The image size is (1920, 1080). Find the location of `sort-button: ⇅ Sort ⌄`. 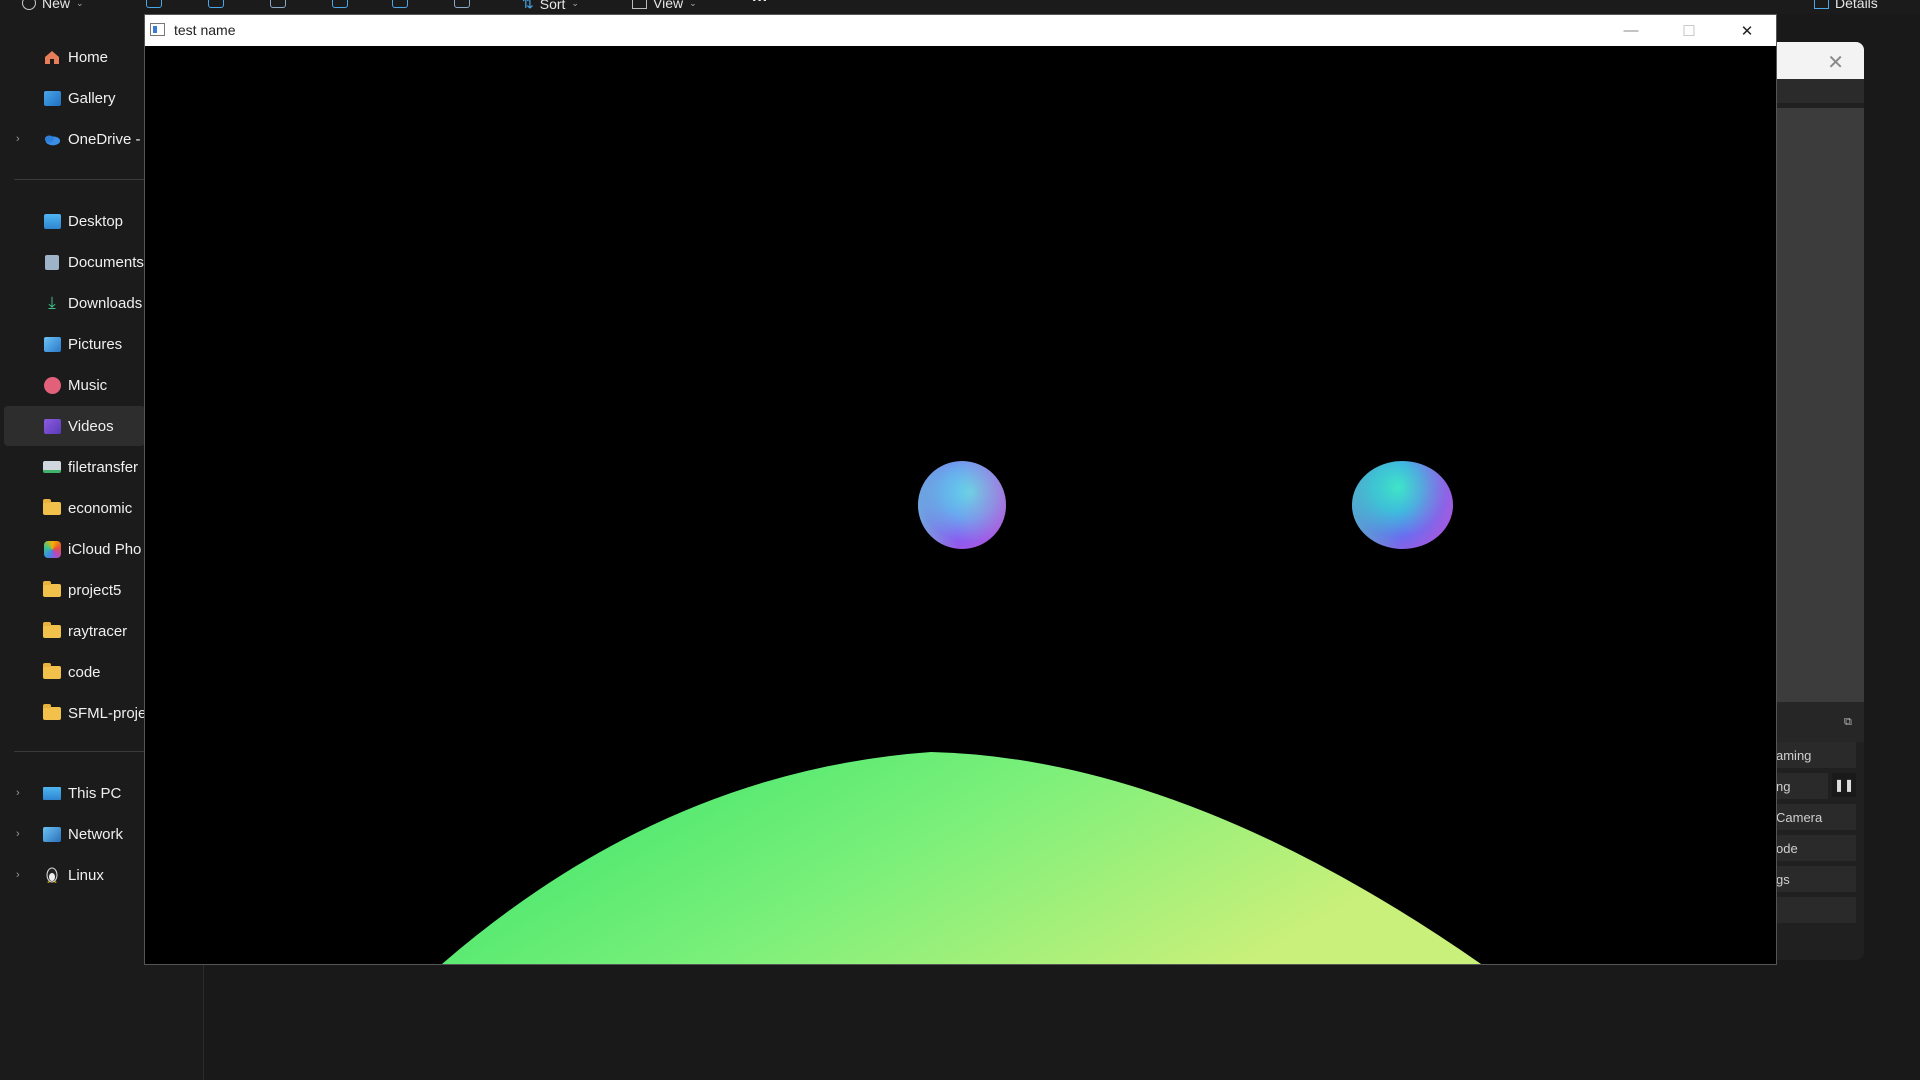

sort-button: ⇅ Sort ⌄ is located at coordinates (550, 6).